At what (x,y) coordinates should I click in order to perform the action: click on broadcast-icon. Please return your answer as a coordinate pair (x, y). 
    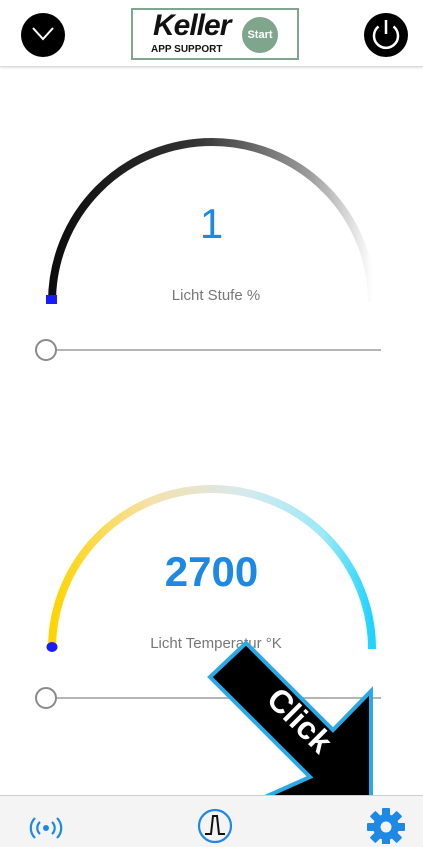
    Looking at the image, I should click on (46, 828).